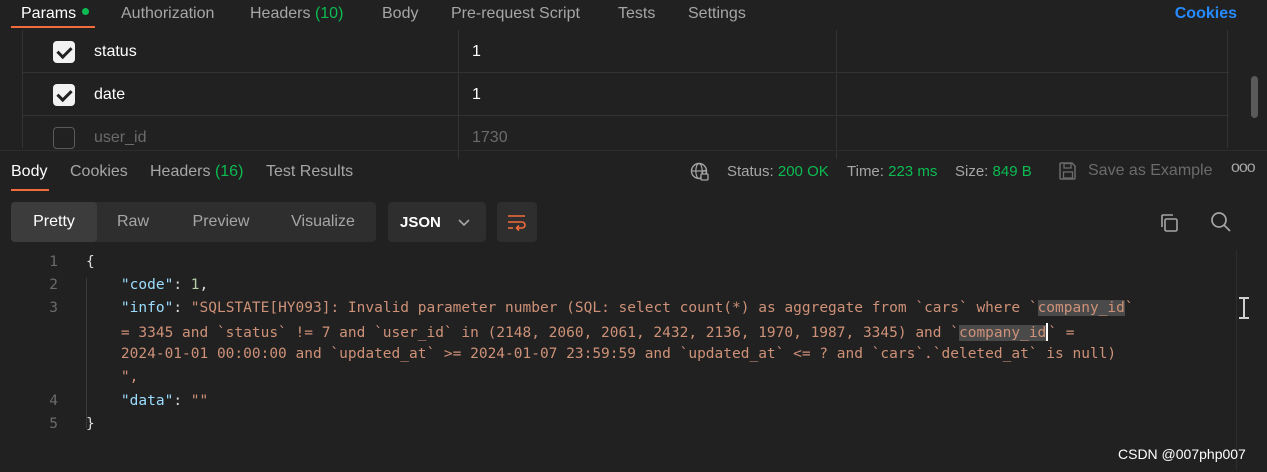  Describe the element at coordinates (1206, 14) in the screenshot. I see `cookies-link: Cookies` at that location.